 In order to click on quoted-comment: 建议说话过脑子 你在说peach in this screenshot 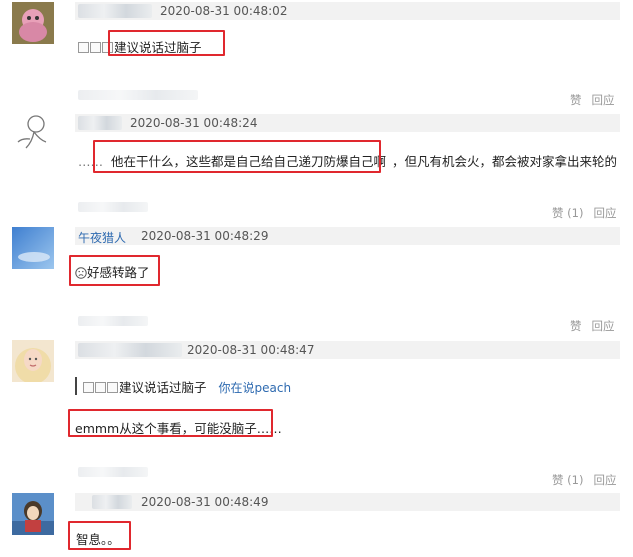, I will do `click(183, 386)`.